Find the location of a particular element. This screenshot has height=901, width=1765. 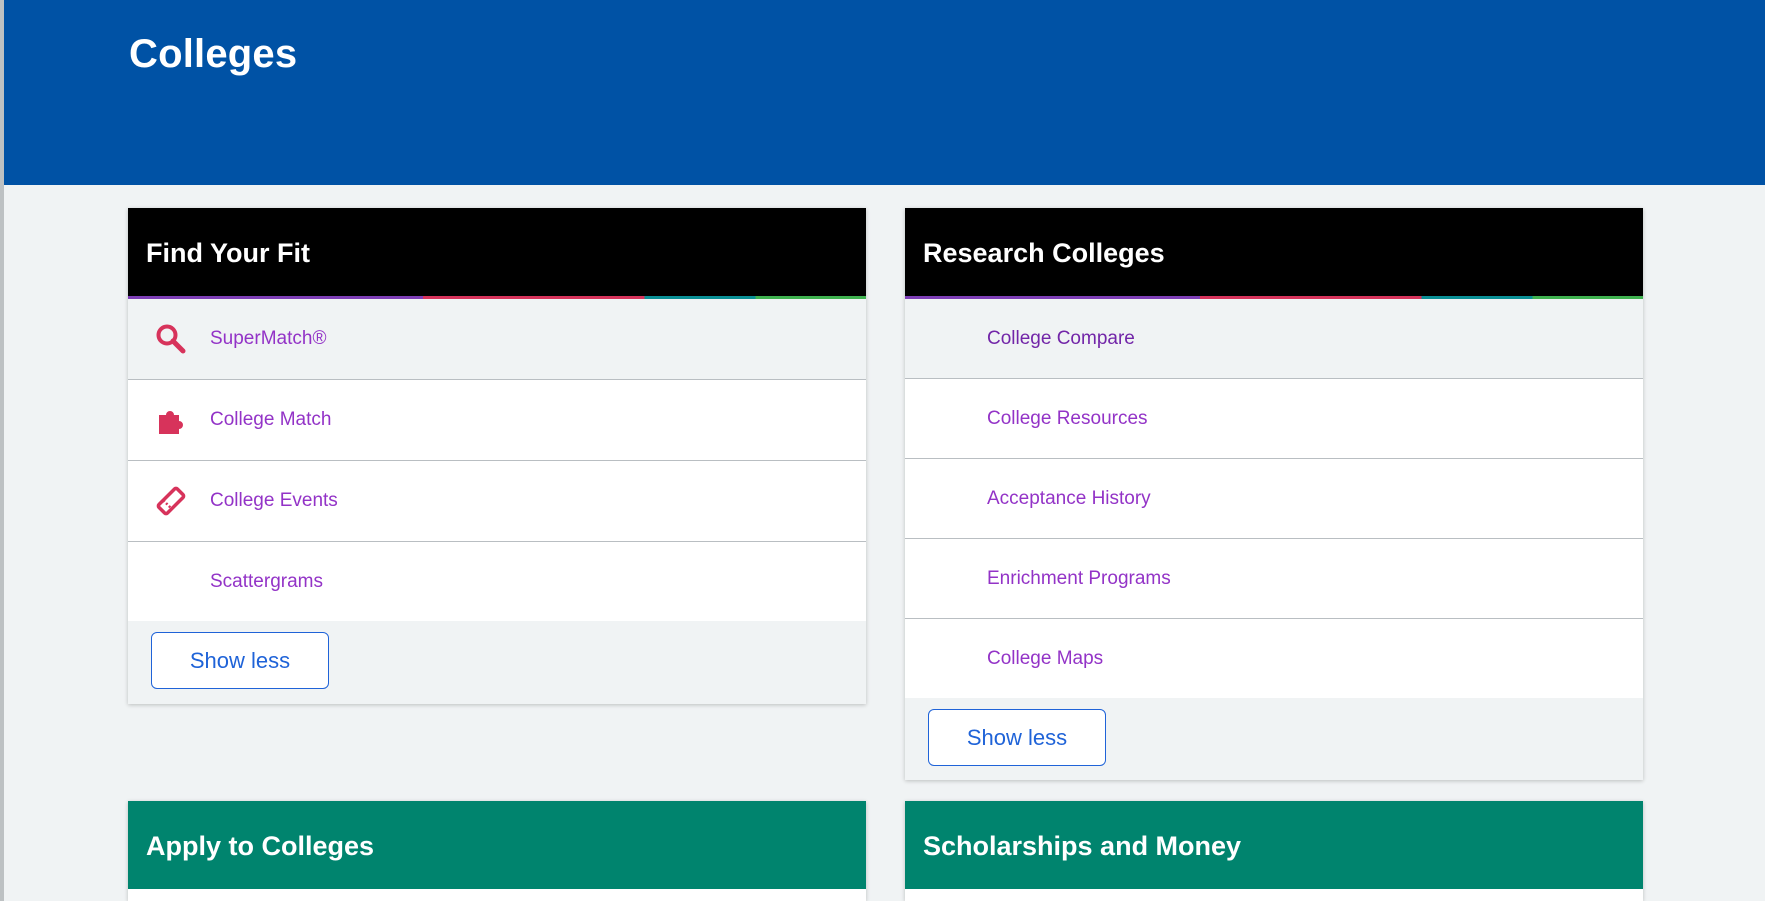

puzzle-piece-icon is located at coordinates (171, 420).